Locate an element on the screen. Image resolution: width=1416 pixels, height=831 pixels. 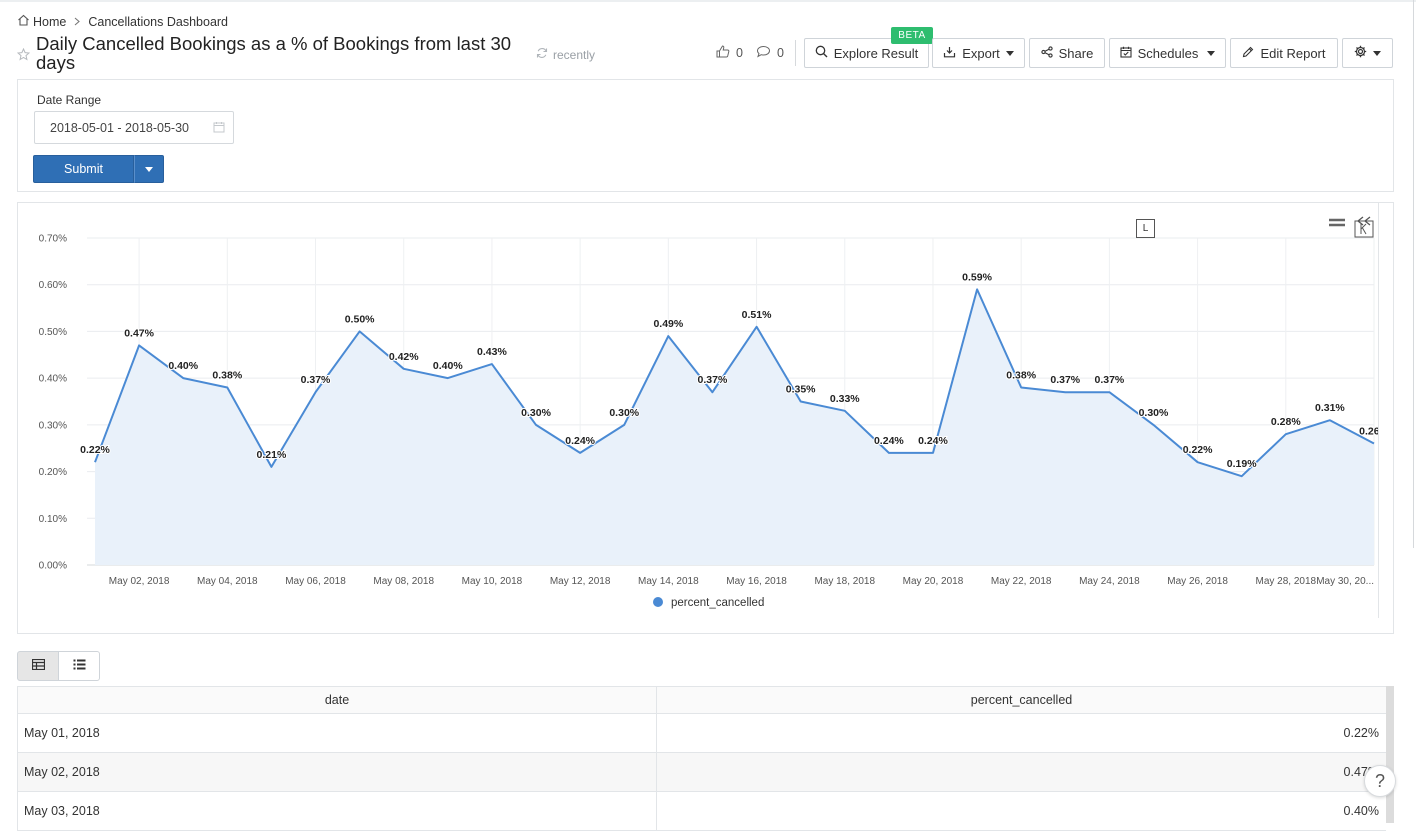
breadcrumb-current-link: Cancellations Dashboard is located at coordinates (158, 22).